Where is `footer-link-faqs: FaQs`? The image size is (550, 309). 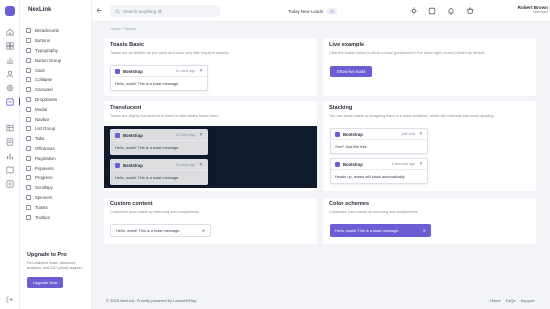 footer-link-faqs: FaQs is located at coordinates (511, 300).